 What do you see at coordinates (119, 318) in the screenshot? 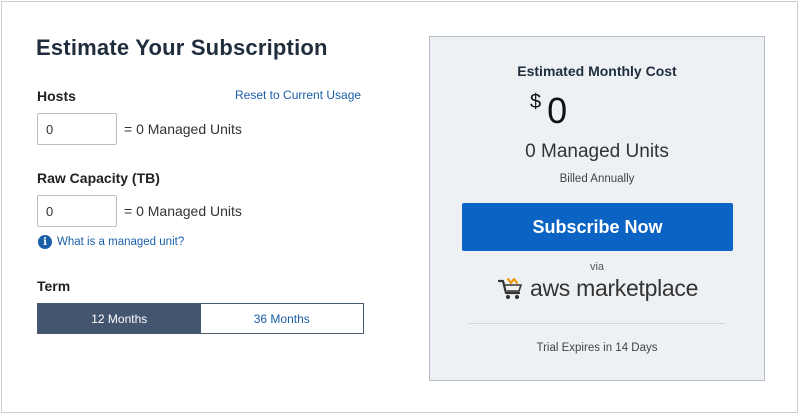
I see `term-option-12-months: 12 Months` at bounding box center [119, 318].